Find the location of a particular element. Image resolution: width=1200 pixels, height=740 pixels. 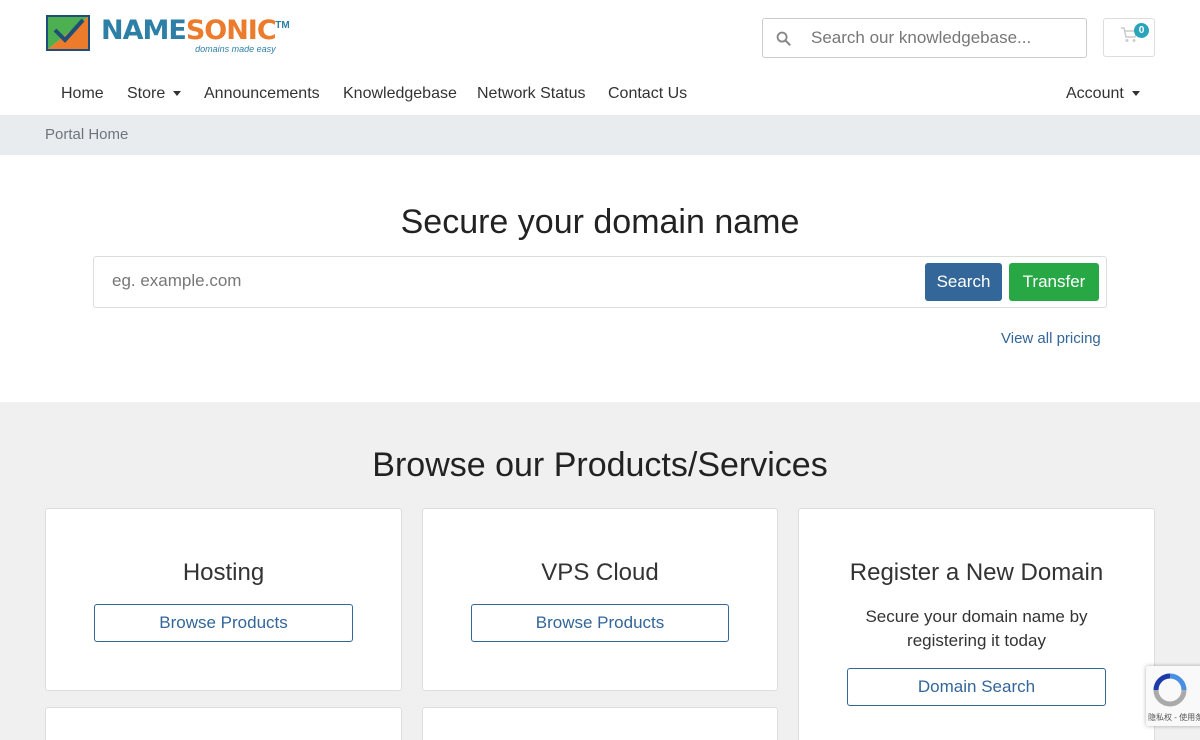

nav-item-contact-us: Contact Us is located at coordinates (647, 94).